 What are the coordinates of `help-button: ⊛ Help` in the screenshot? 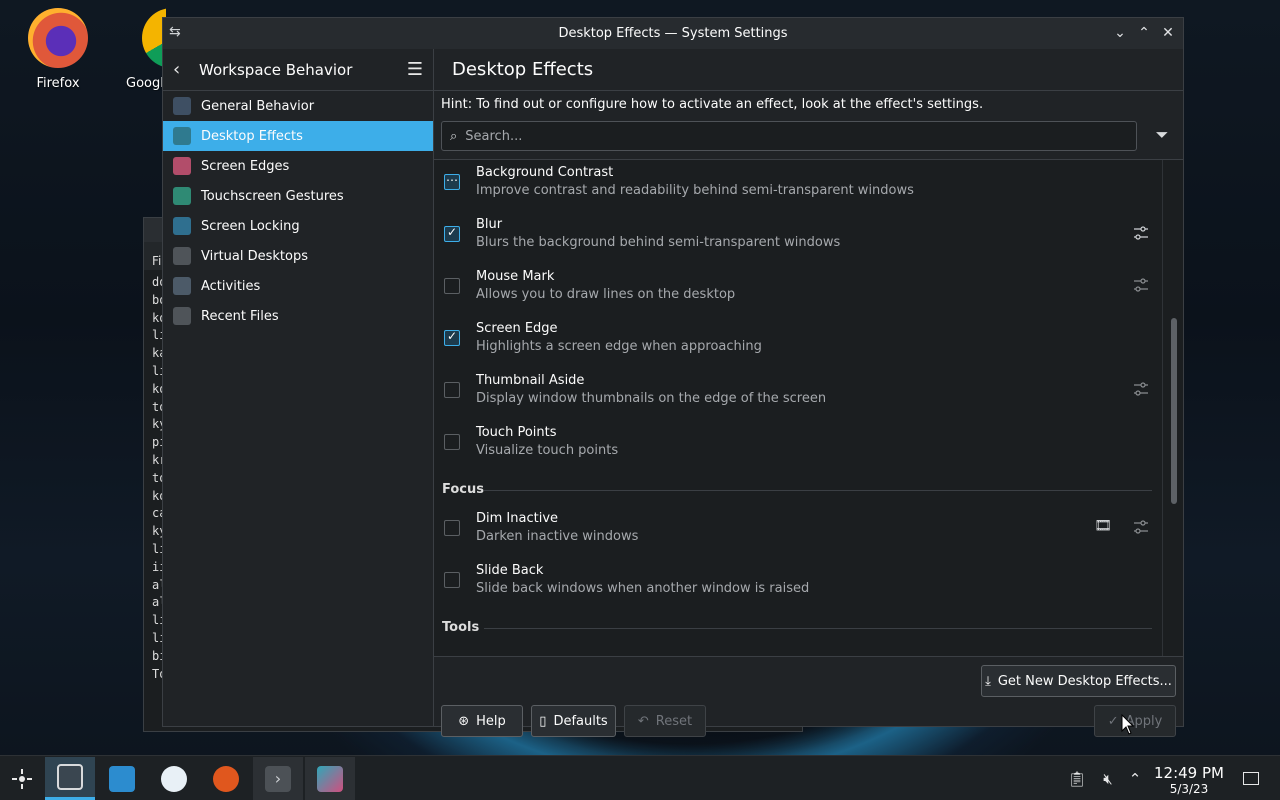 It's located at (482, 721).